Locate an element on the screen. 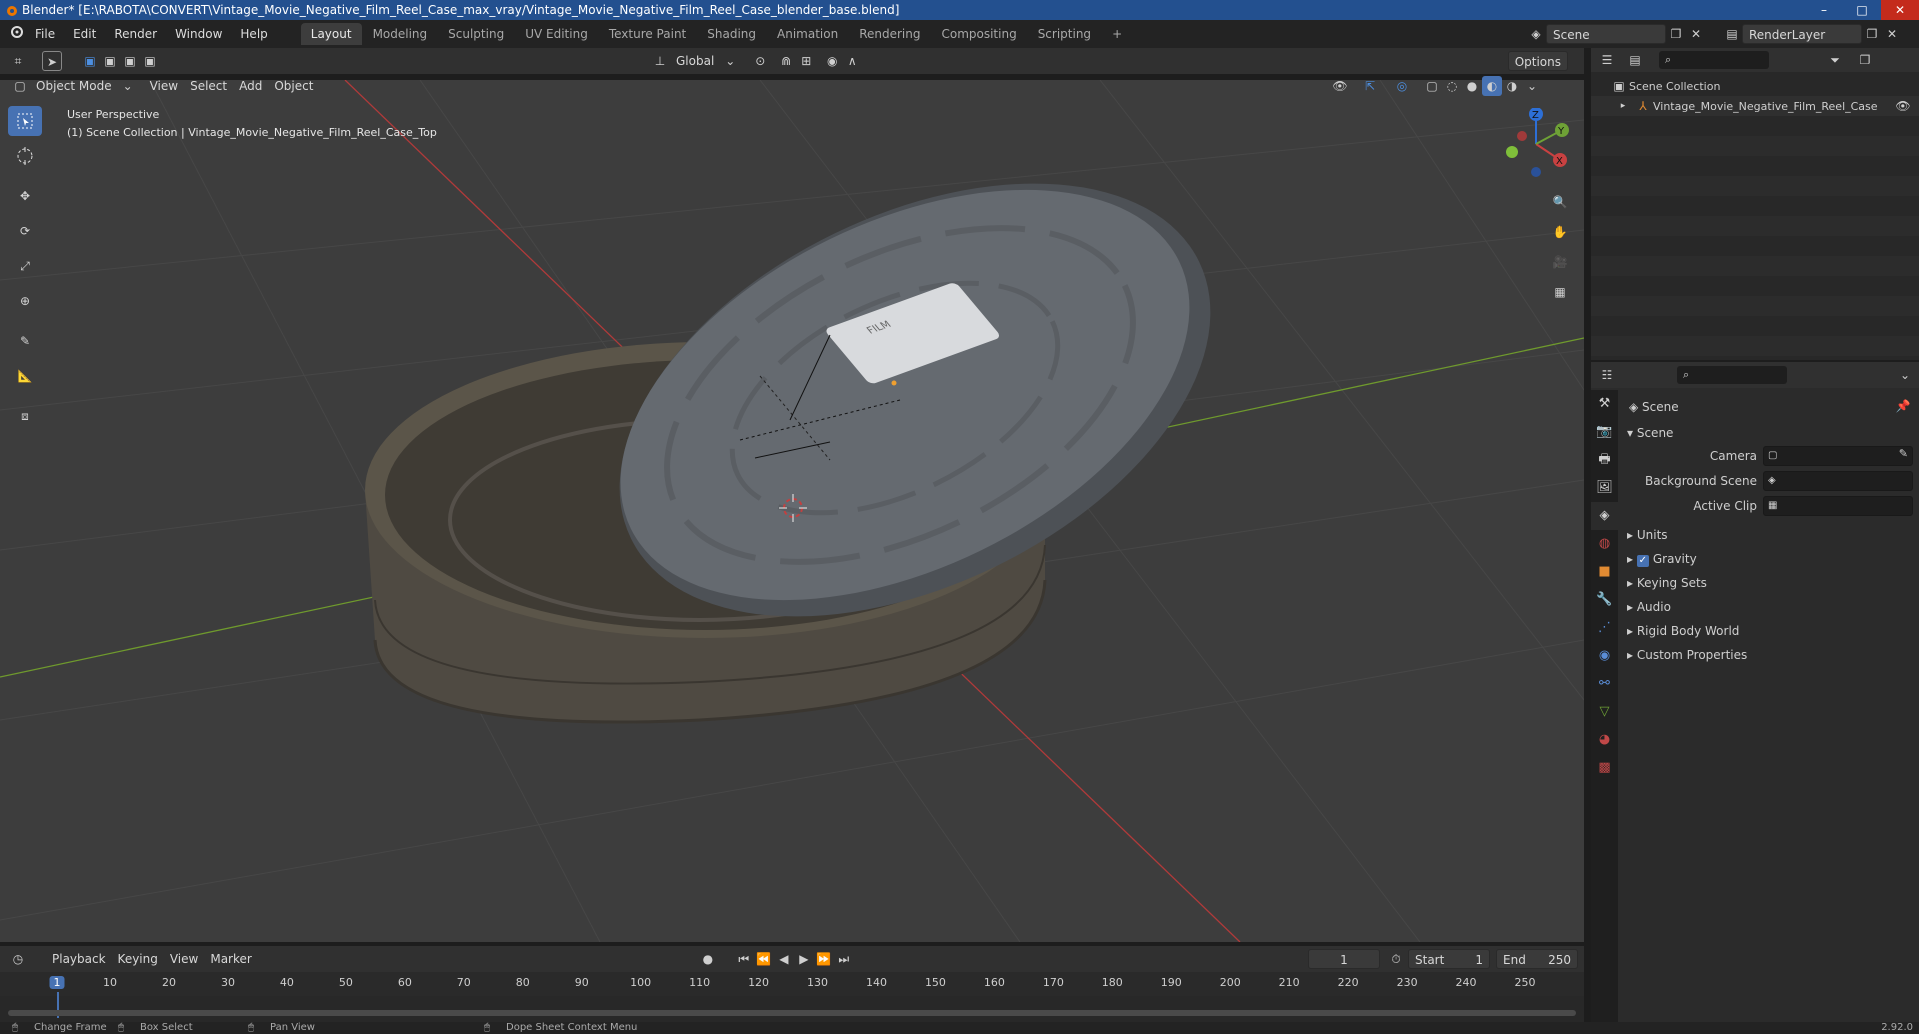 This screenshot has height=1034, width=1919. record-icon: ● is located at coordinates (708, 959).